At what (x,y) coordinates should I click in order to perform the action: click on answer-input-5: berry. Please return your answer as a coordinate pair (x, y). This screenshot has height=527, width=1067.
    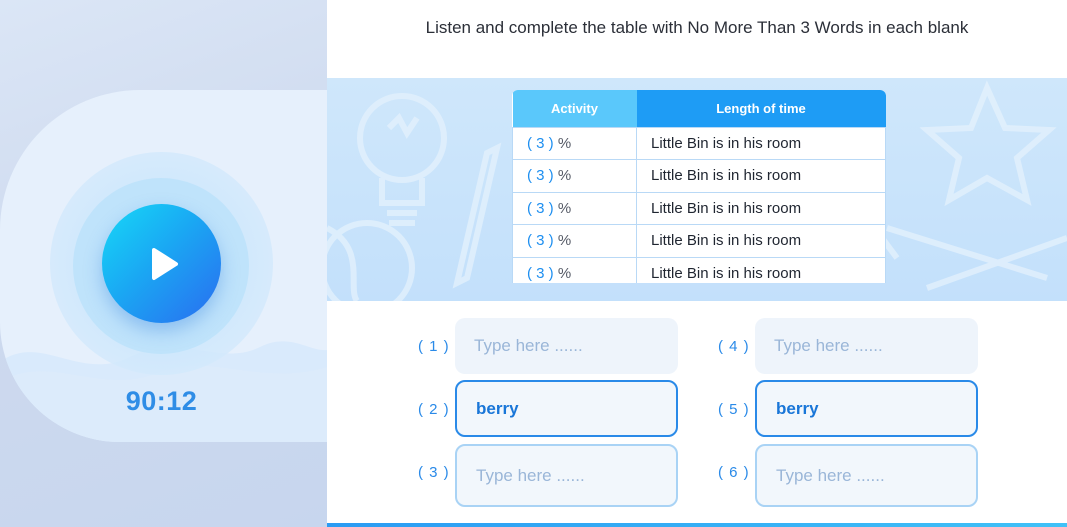
    Looking at the image, I should click on (866, 408).